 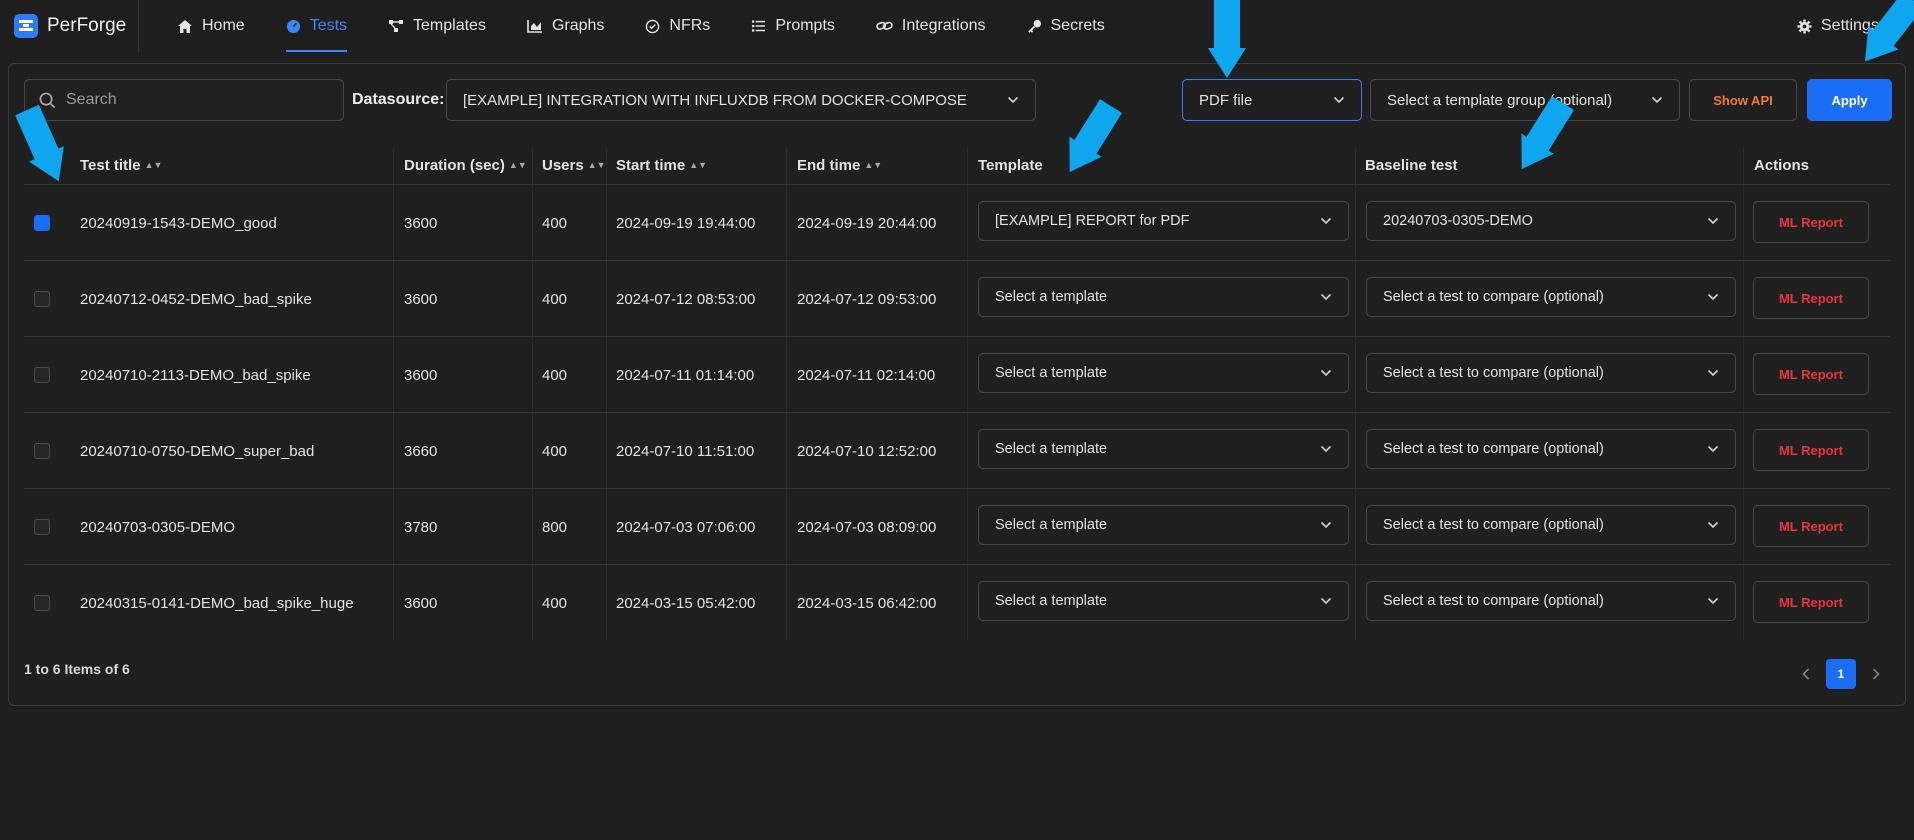 I want to click on template-group-placeholder: Select a template group (optional), so click(x=1500, y=100).